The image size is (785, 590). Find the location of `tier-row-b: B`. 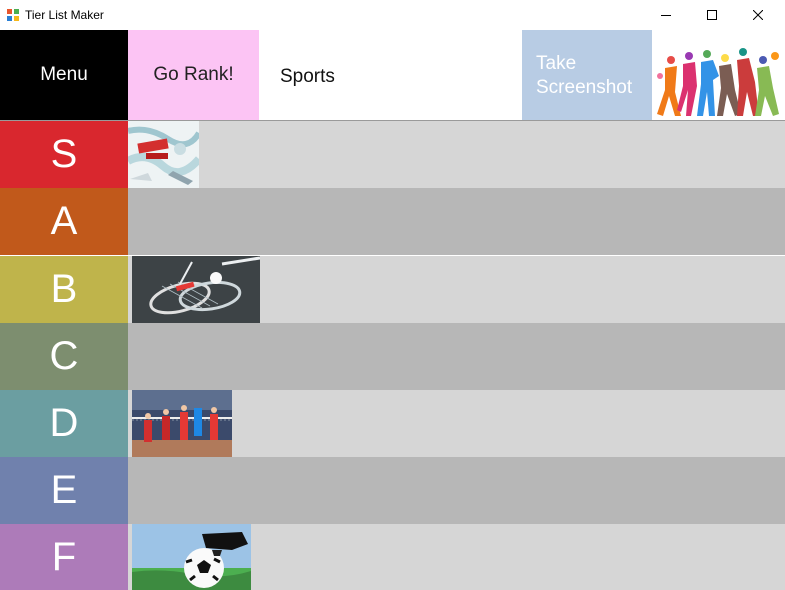

tier-row-b: B is located at coordinates (392, 289).